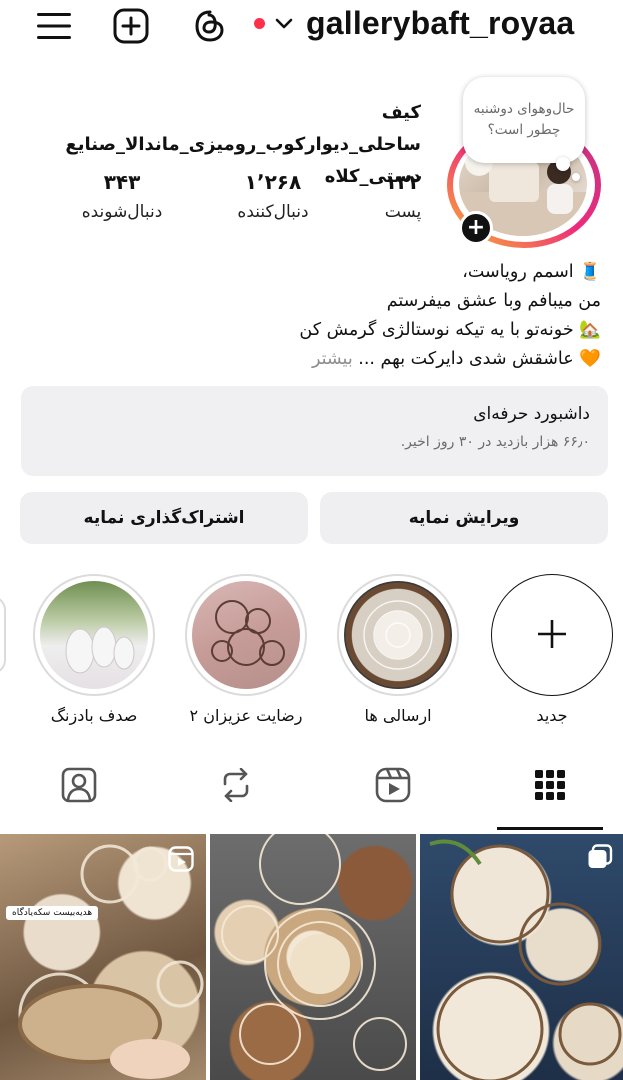  What do you see at coordinates (464, 518) in the screenshot?
I see `edit-profile-button: ویرایش نمایه` at bounding box center [464, 518].